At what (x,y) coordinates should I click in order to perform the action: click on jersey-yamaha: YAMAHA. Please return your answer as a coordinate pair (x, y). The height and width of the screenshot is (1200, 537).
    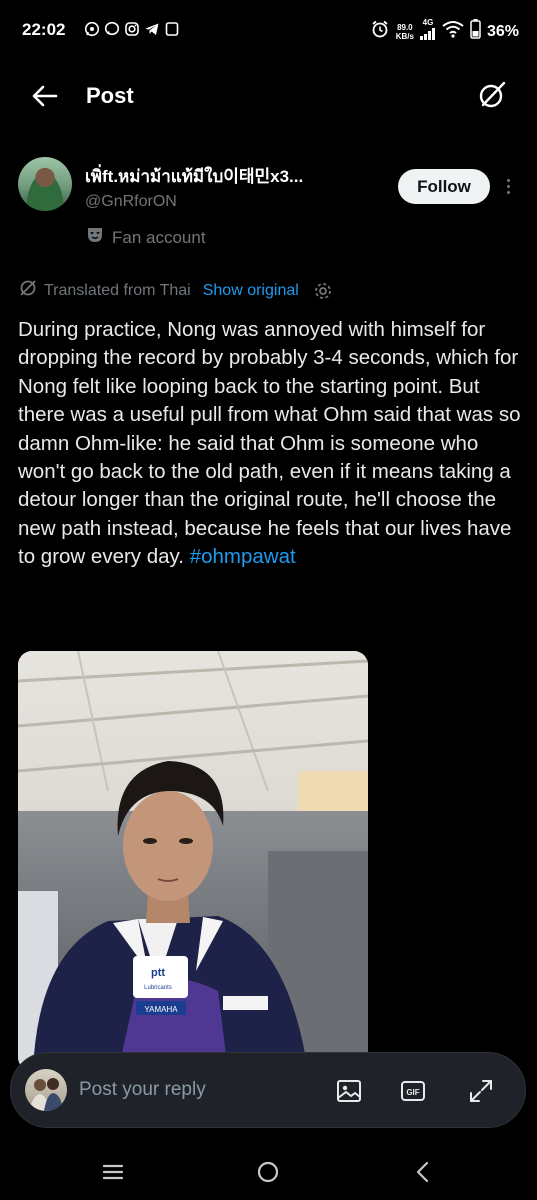
    Looking at the image, I should click on (161, 1009).